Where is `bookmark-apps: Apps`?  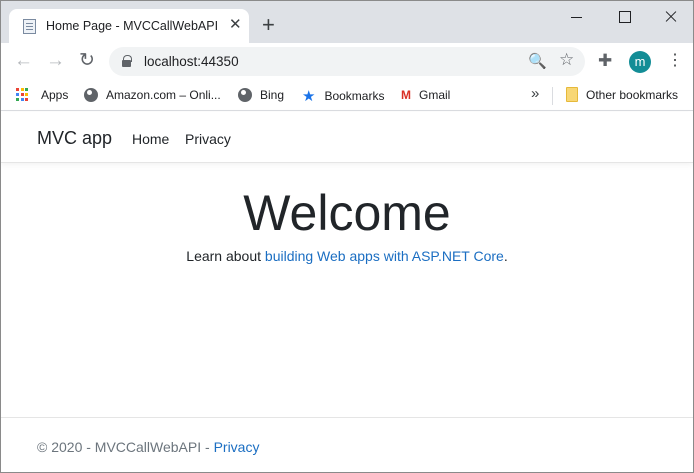 bookmark-apps: Apps is located at coordinates (42, 96).